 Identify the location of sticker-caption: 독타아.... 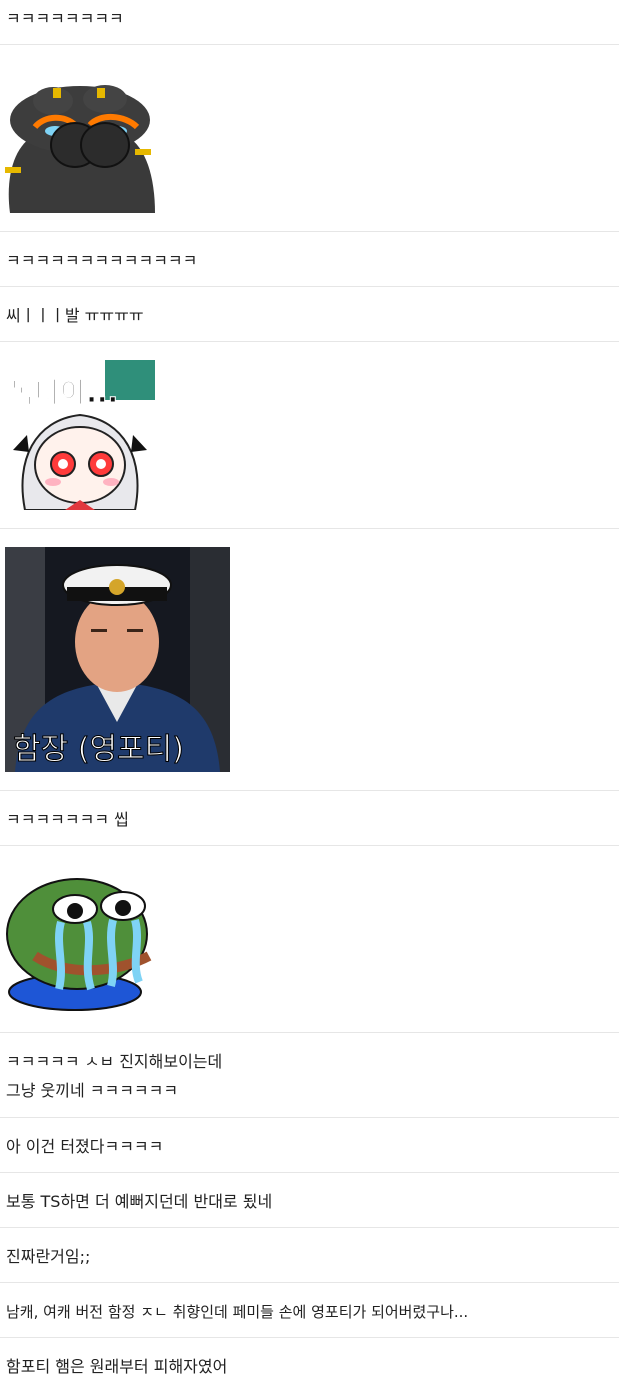
(63, 392).